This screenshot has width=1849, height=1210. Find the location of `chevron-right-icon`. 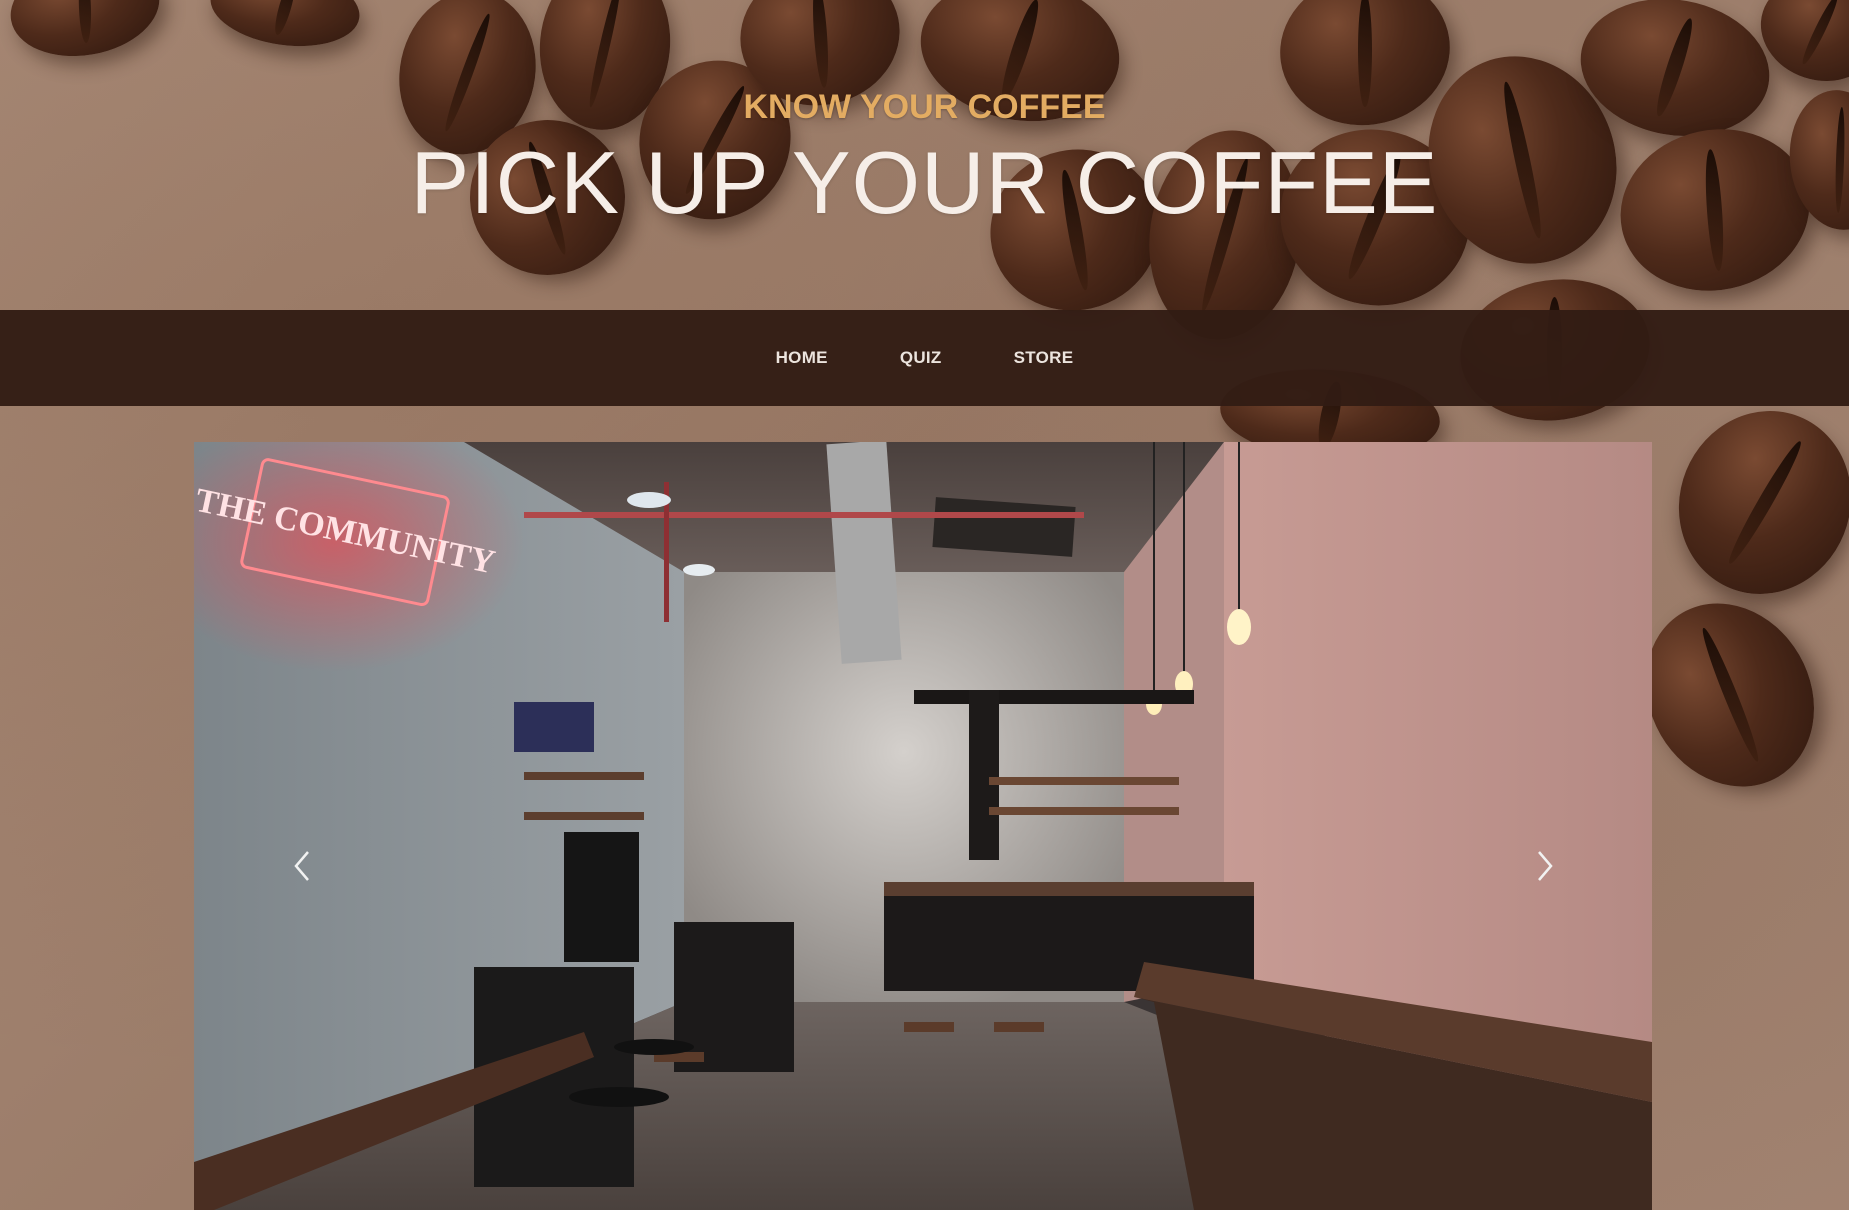

chevron-right-icon is located at coordinates (1545, 866).